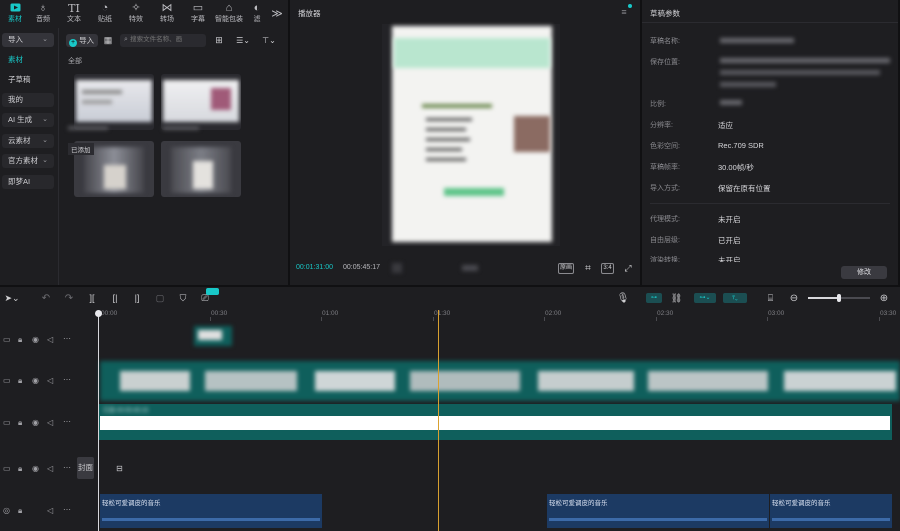 The height and width of the screenshot is (531, 900). Describe the element at coordinates (735, 298) in the screenshot. I see `preview-axis-toggle: ⫯⌄` at that location.